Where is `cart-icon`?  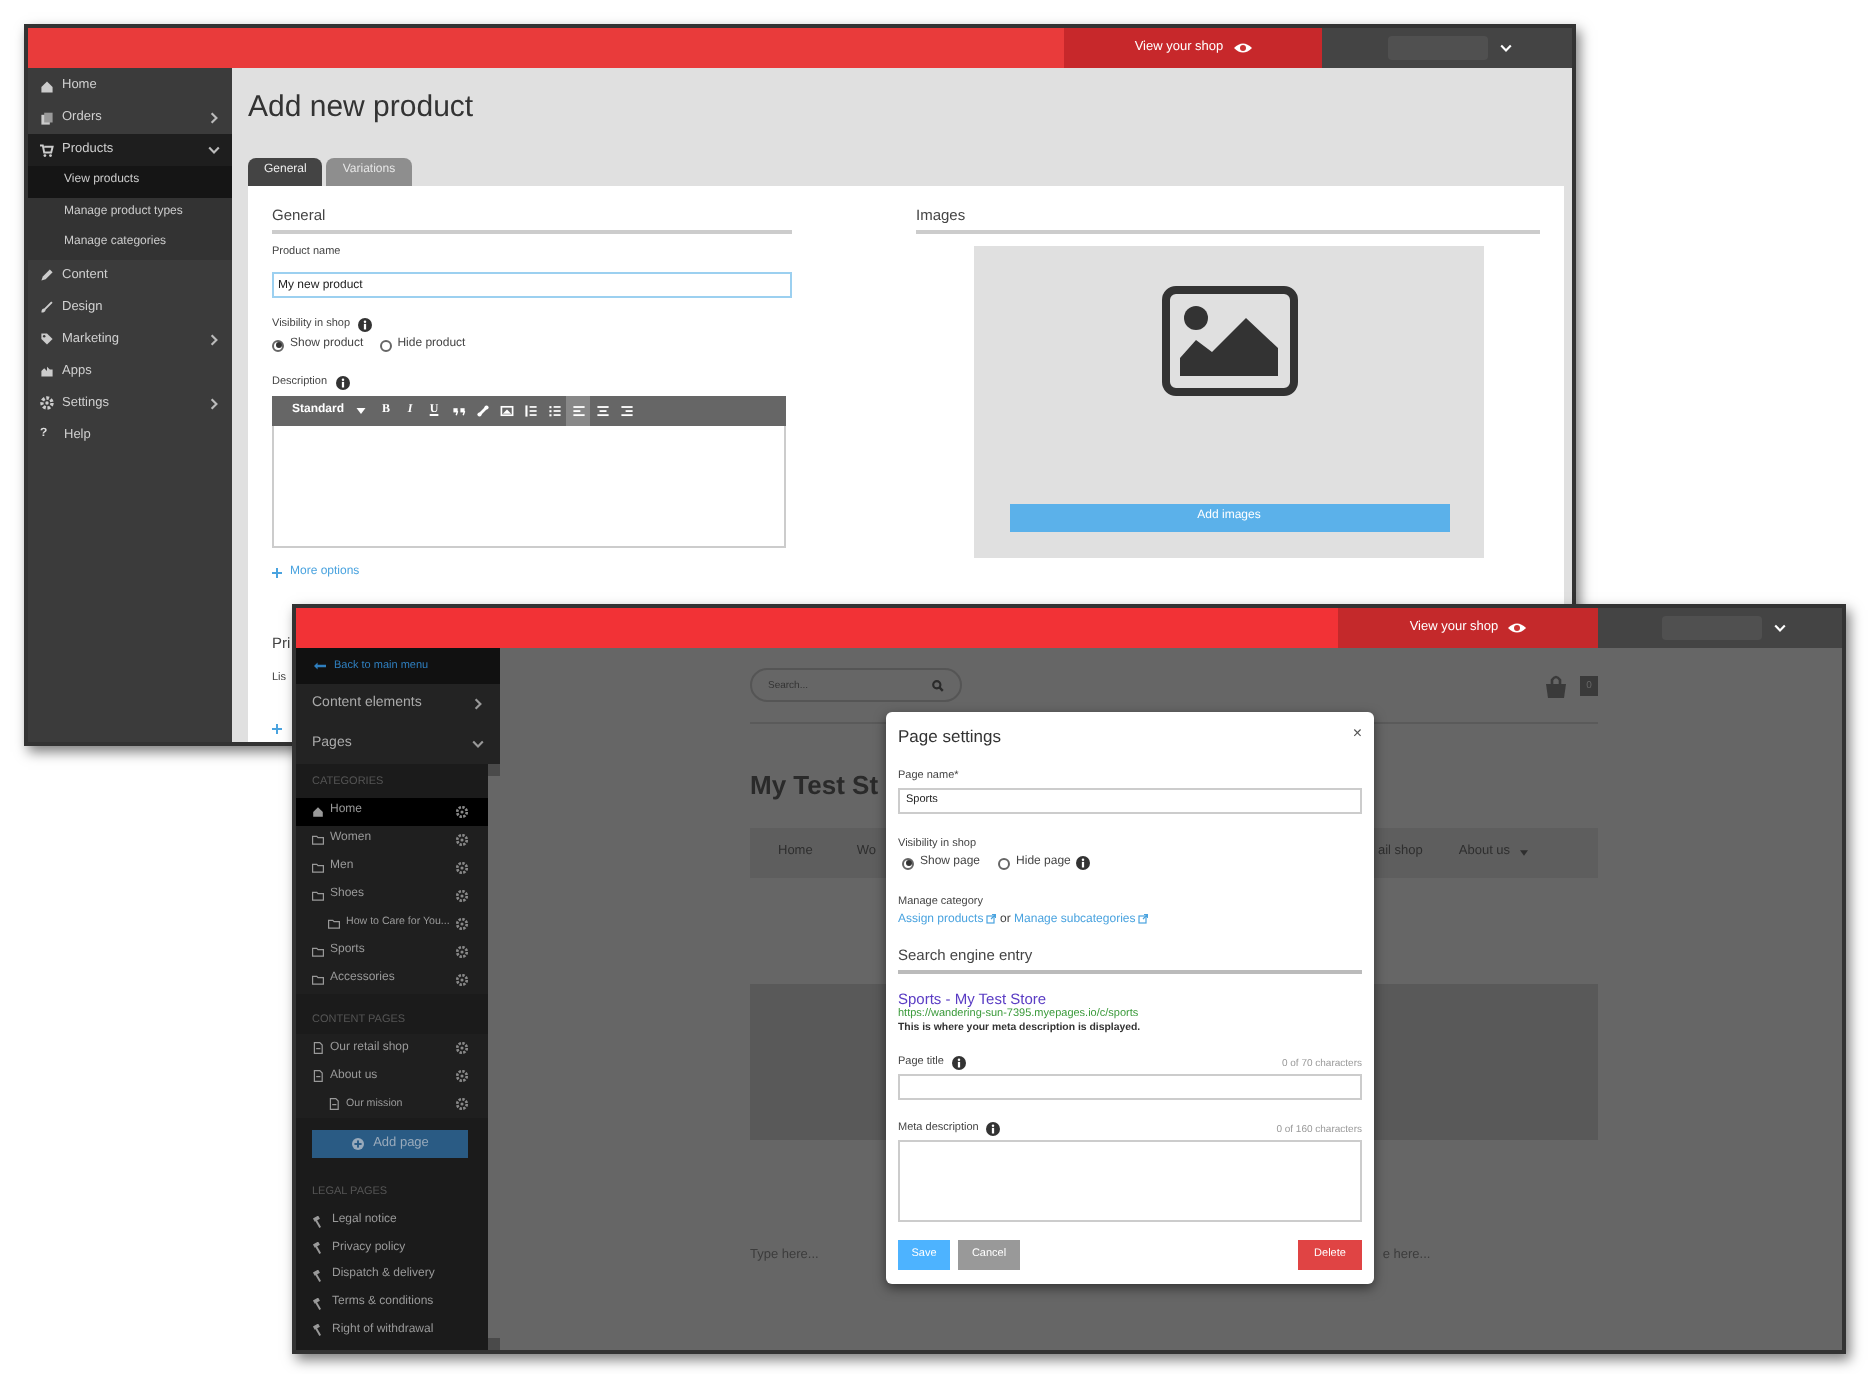 cart-icon is located at coordinates (47, 150).